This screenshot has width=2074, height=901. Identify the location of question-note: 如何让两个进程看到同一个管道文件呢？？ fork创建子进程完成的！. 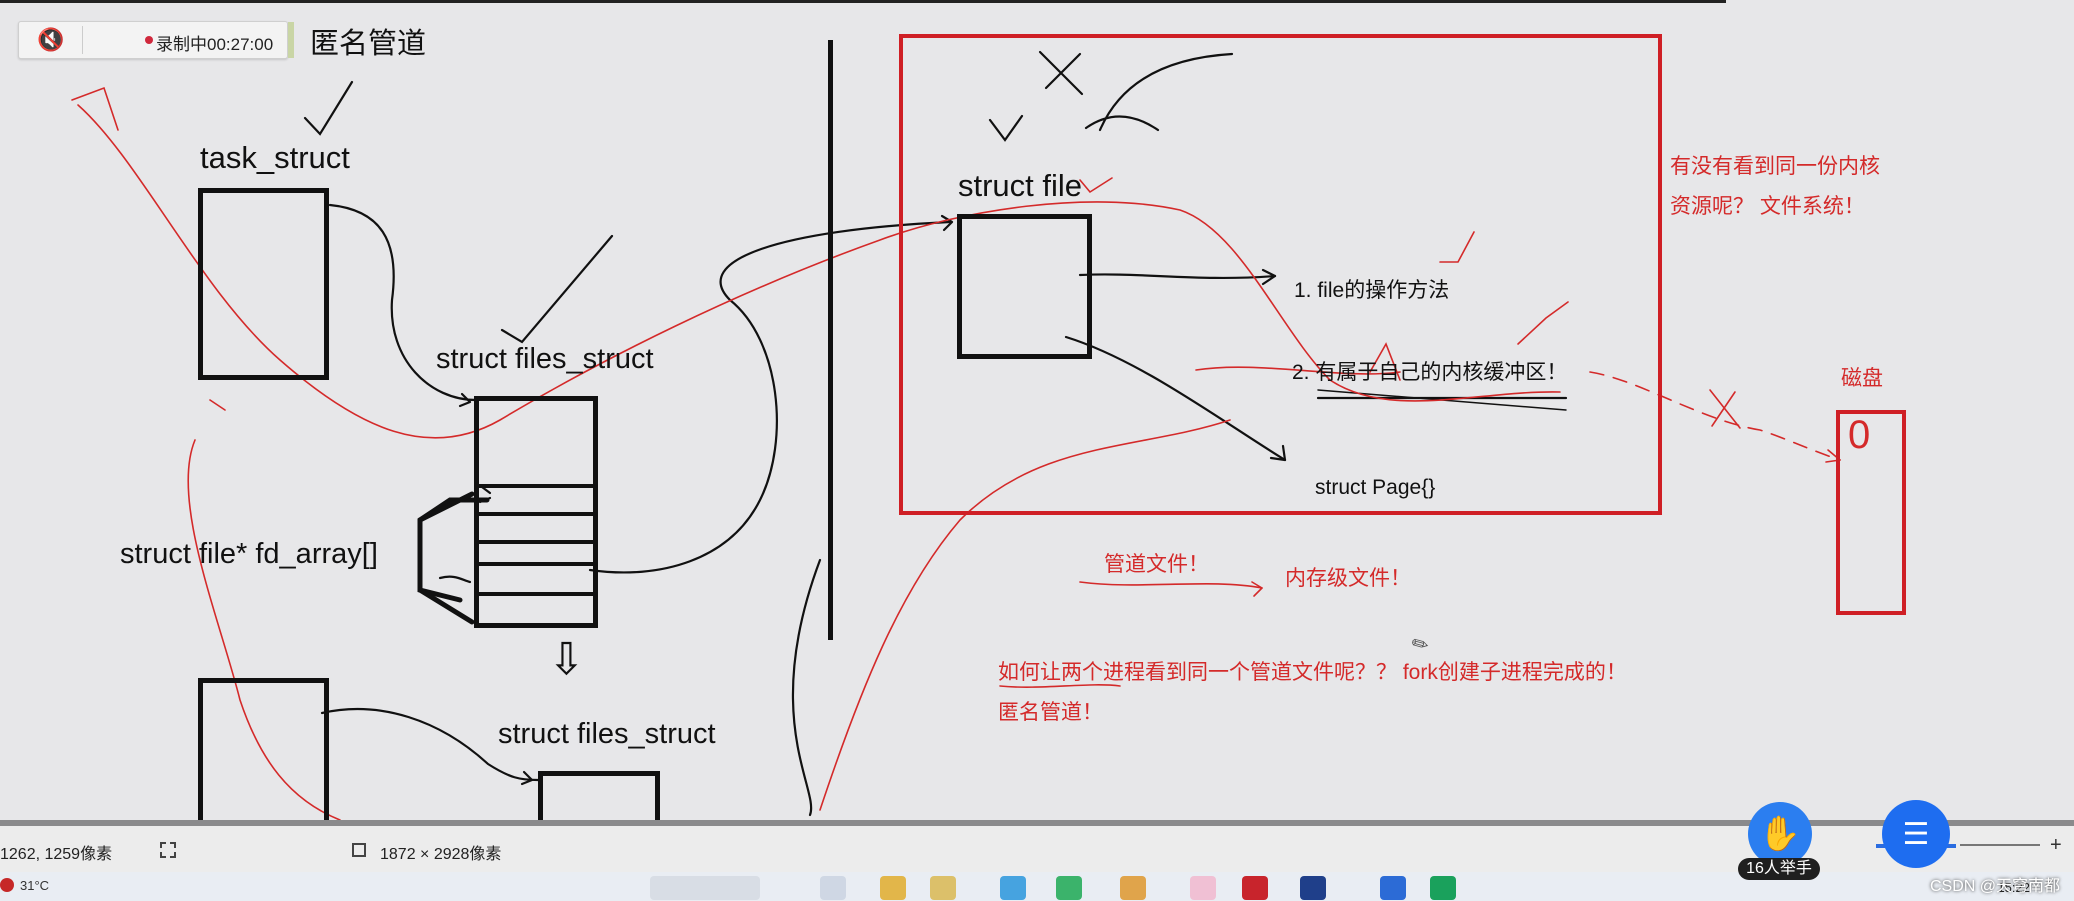
(1312, 672).